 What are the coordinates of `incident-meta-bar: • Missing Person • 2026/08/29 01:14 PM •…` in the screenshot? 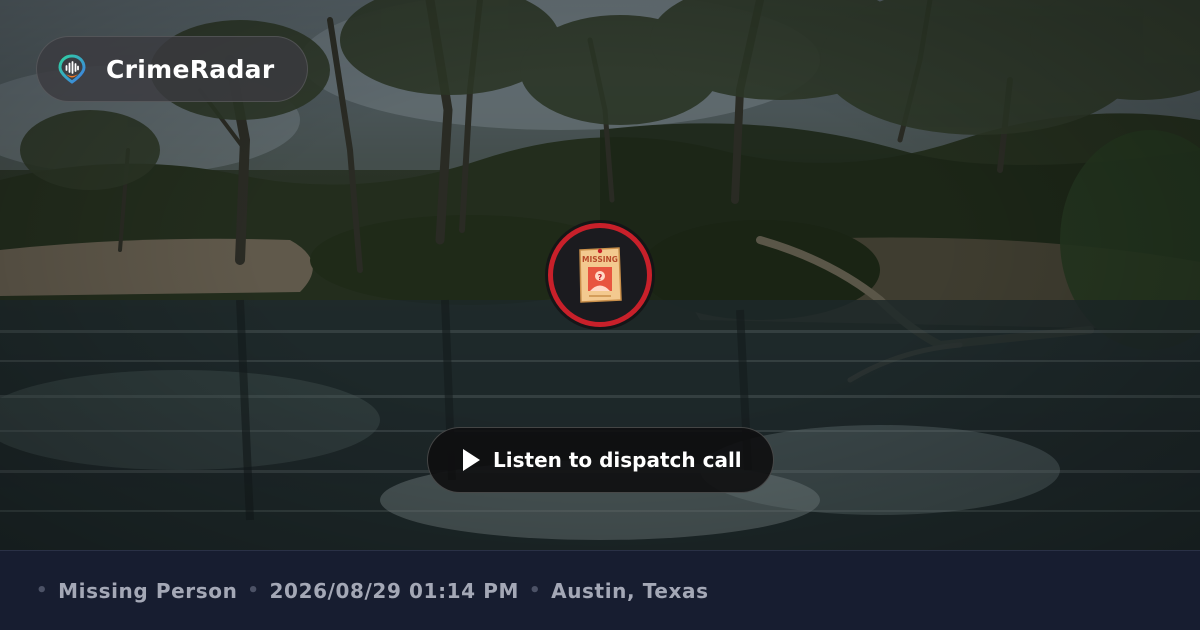 It's located at (600, 590).